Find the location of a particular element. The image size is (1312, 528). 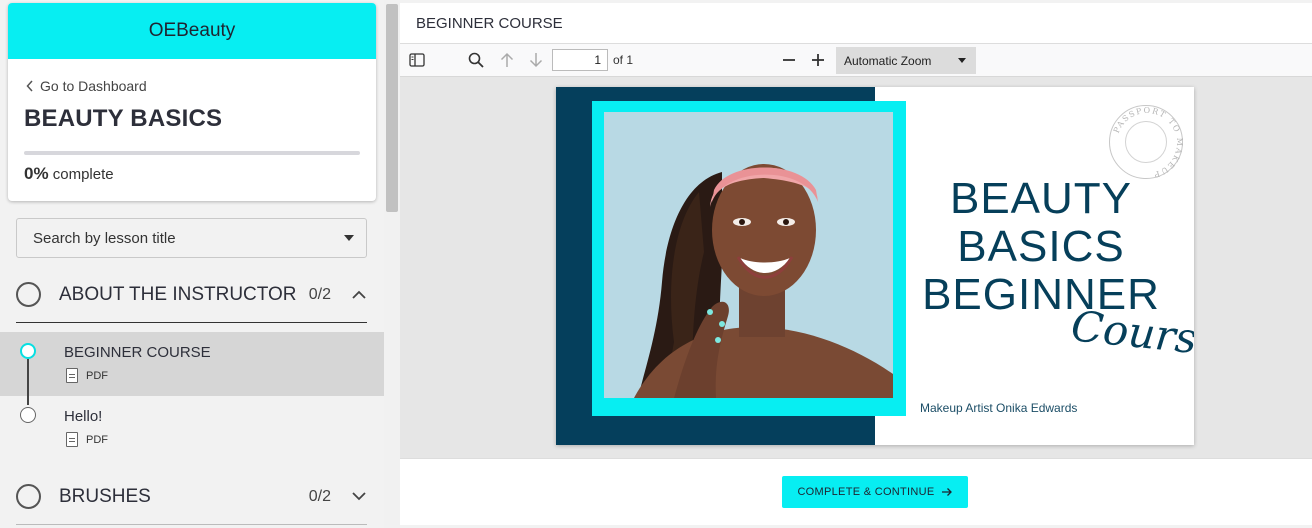

lesson-item-beginner-course: BEGINNER COURSE PDF is located at coordinates (192, 364).